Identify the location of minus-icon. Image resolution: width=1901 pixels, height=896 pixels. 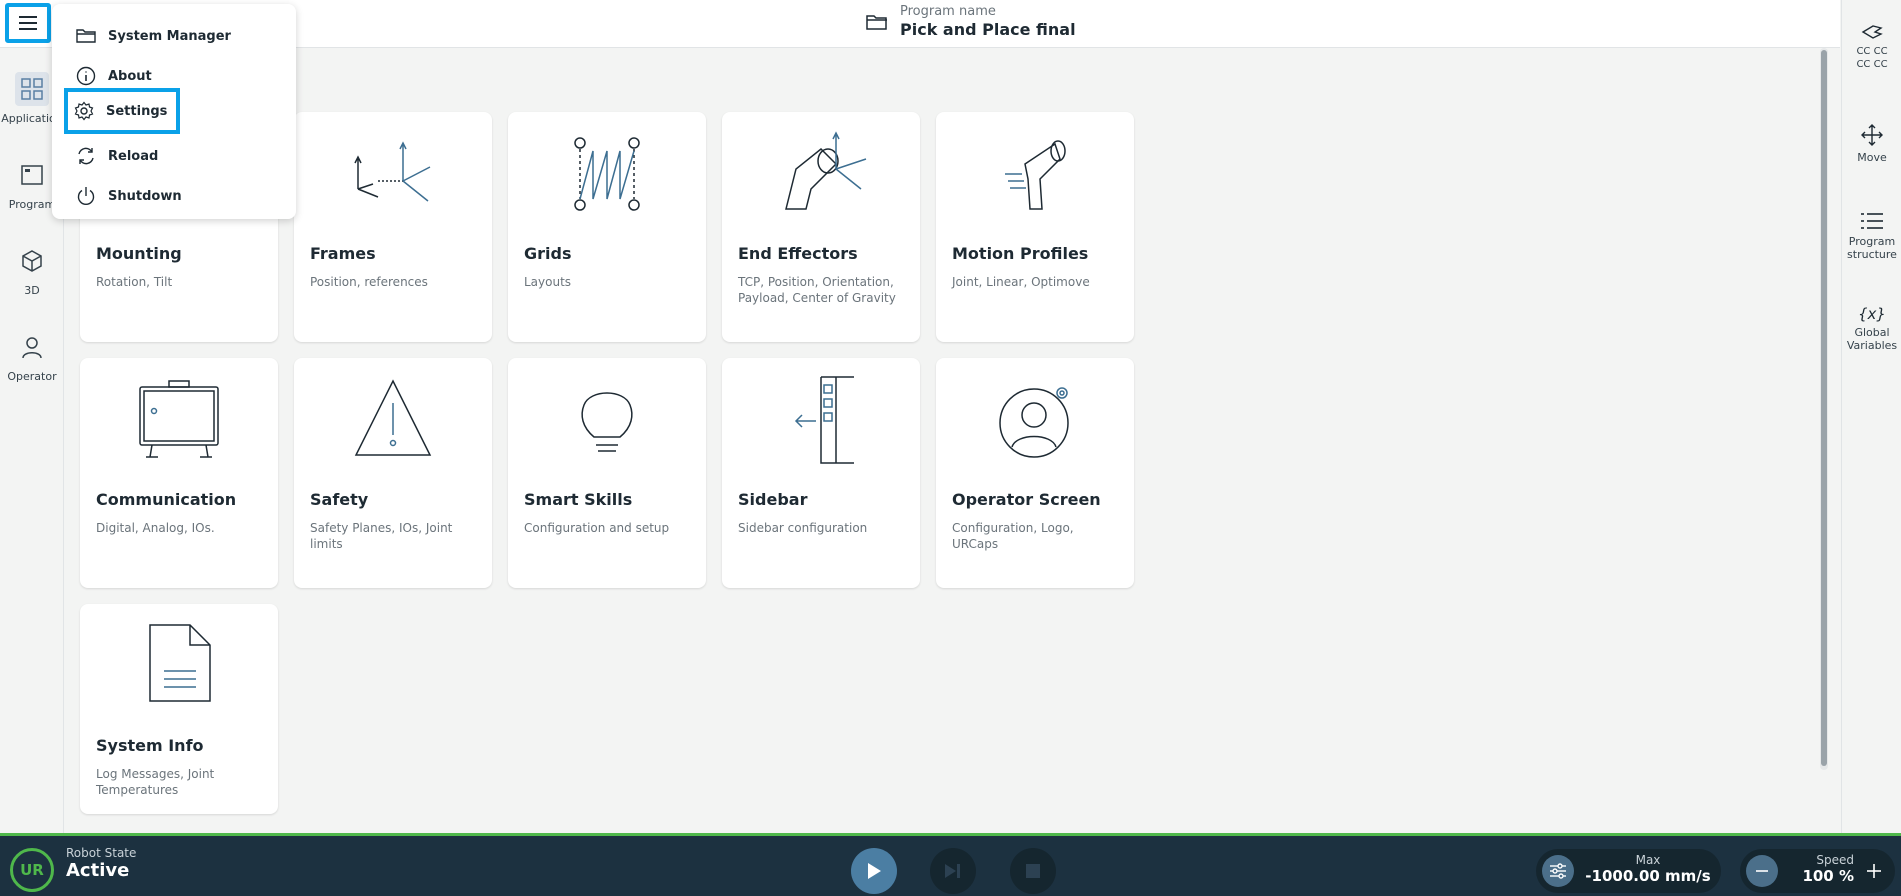
(1762, 871).